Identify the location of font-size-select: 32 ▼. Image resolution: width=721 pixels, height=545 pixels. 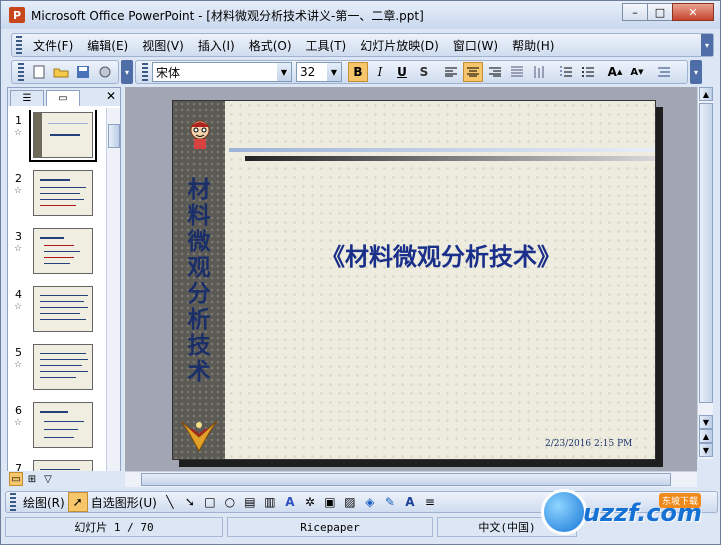
(319, 72).